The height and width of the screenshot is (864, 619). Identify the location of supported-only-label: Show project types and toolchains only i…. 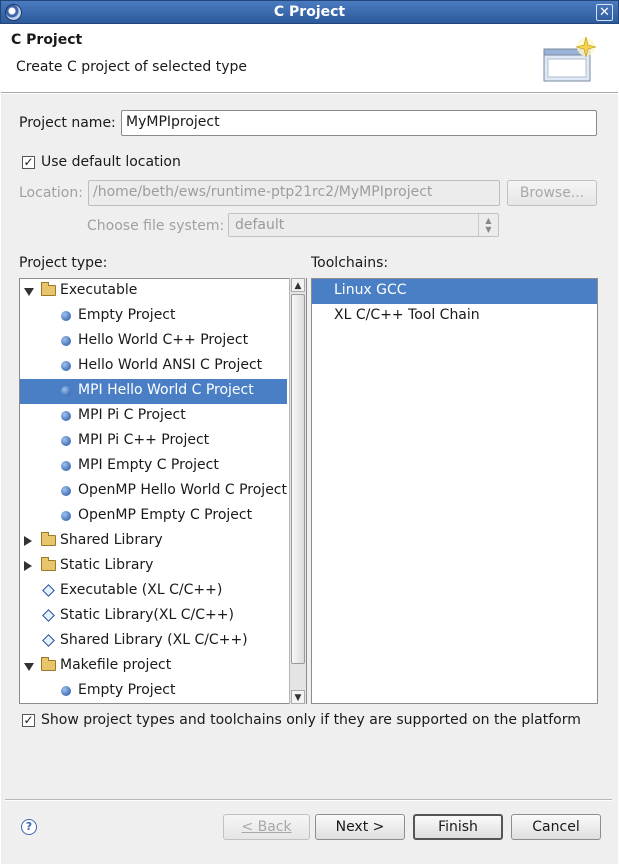
(311, 720).